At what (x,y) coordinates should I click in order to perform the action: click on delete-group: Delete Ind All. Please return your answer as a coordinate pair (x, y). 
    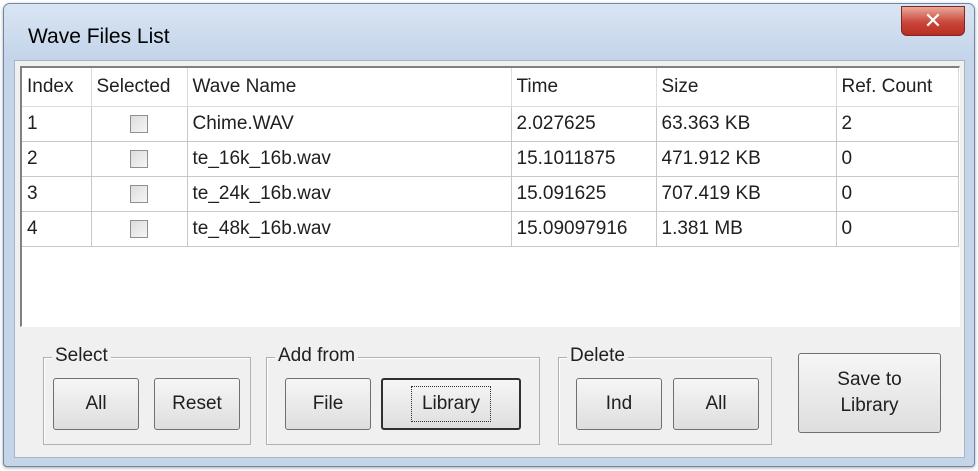
    Looking at the image, I should click on (665, 395).